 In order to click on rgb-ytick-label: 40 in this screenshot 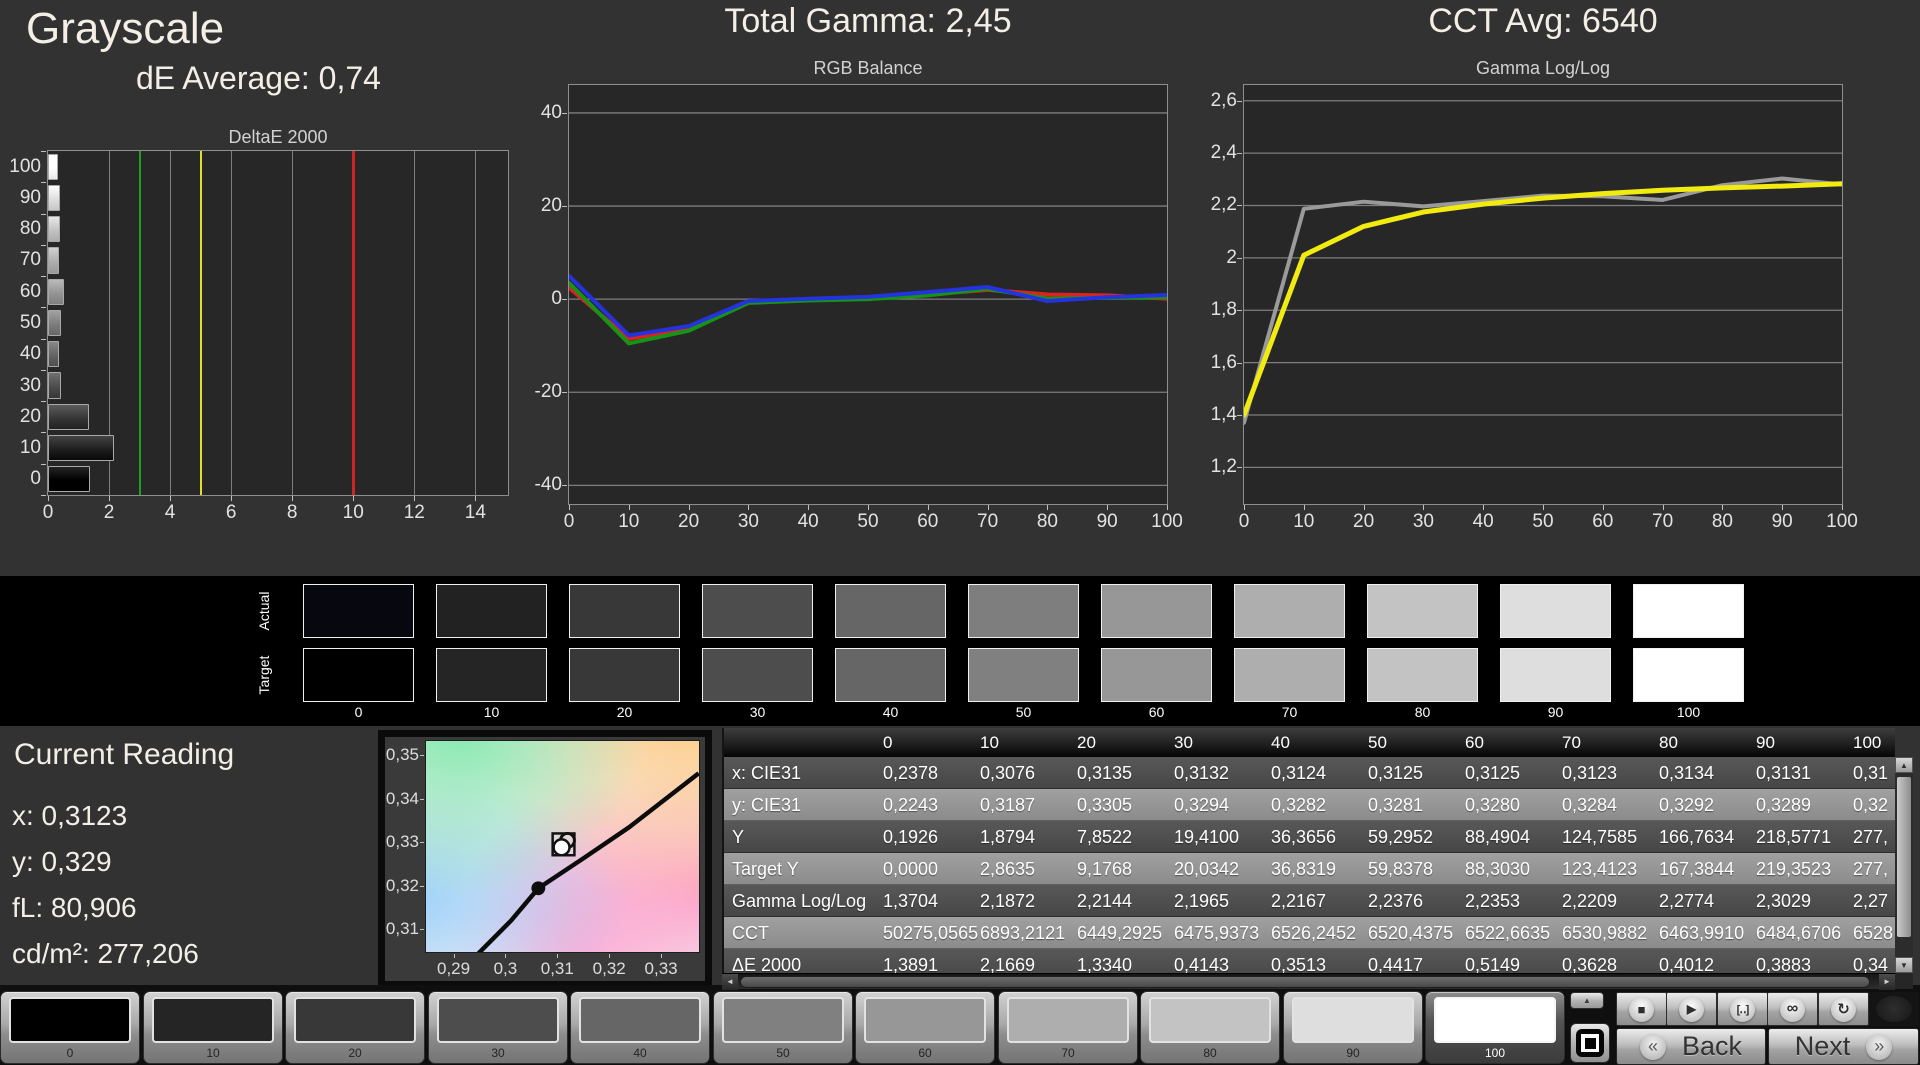, I will do `click(551, 112)`.